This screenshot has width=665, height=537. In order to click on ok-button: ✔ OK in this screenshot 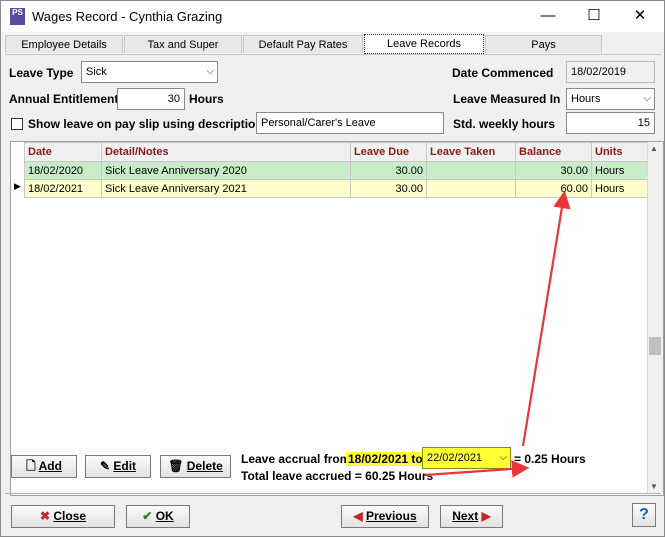, I will do `click(158, 516)`.